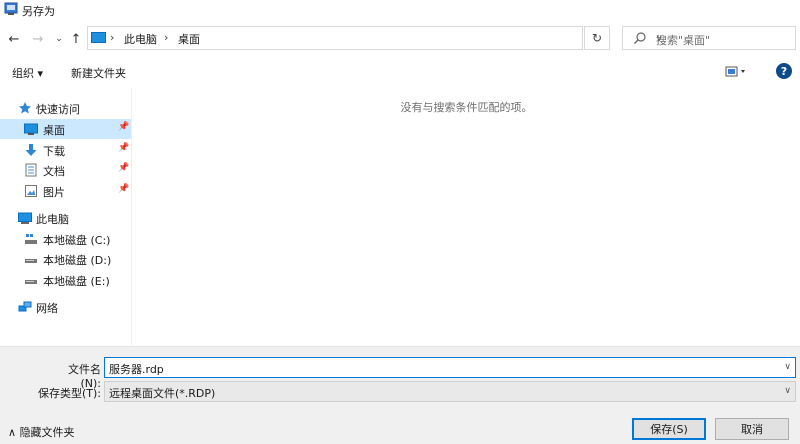 Image resolution: width=800 pixels, height=444 pixels. Describe the element at coordinates (189, 39) in the screenshot. I see `breadcrumb-desktop: 桌面` at that location.